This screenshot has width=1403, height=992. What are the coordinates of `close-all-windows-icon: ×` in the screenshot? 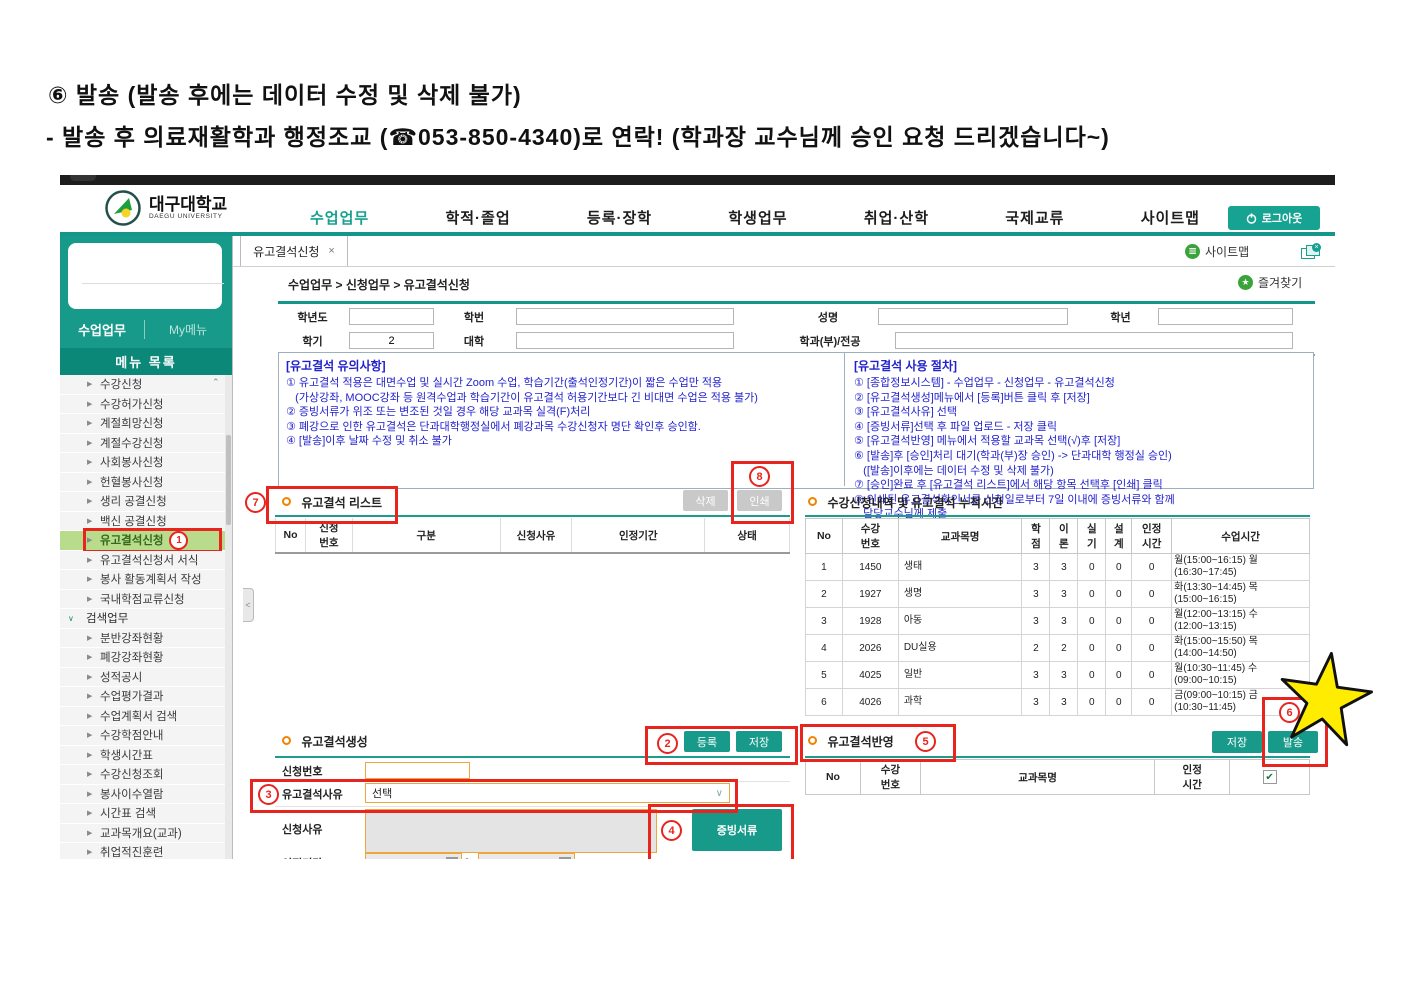 It's located at (1311, 251).